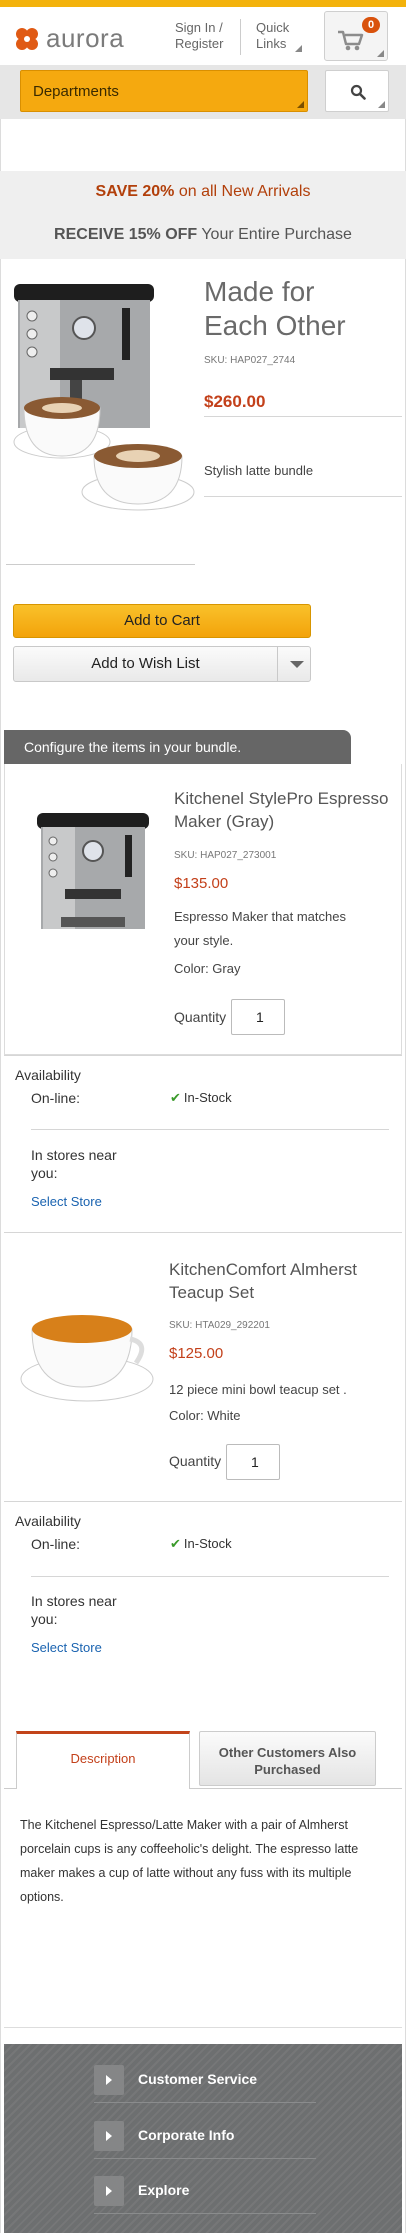 The height and width of the screenshot is (2233, 406). Describe the element at coordinates (133, 747) in the screenshot. I see `bundle-config-label: Configure the items in your bundle.` at that location.